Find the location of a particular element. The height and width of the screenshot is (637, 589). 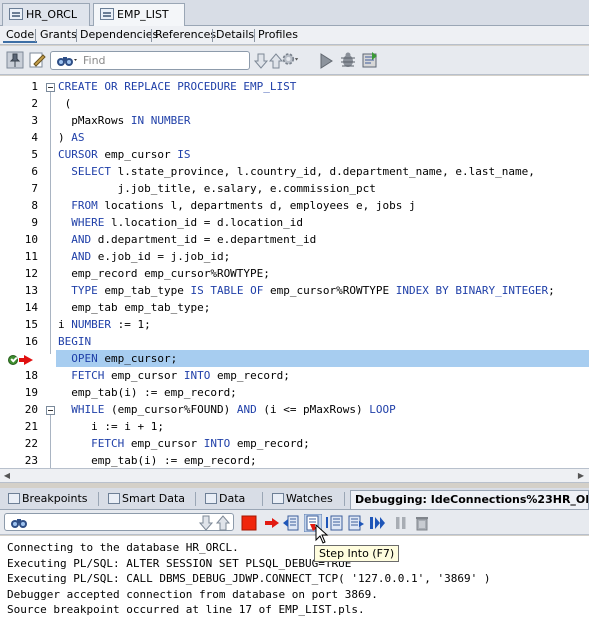

breakpoint-icon is located at coordinates (13, 360).